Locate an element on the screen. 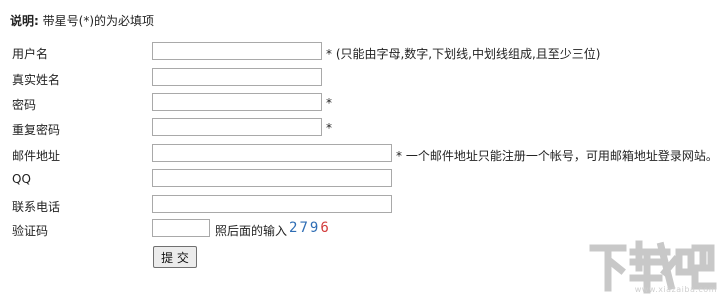  submit-button: 提 交 is located at coordinates (175, 257).